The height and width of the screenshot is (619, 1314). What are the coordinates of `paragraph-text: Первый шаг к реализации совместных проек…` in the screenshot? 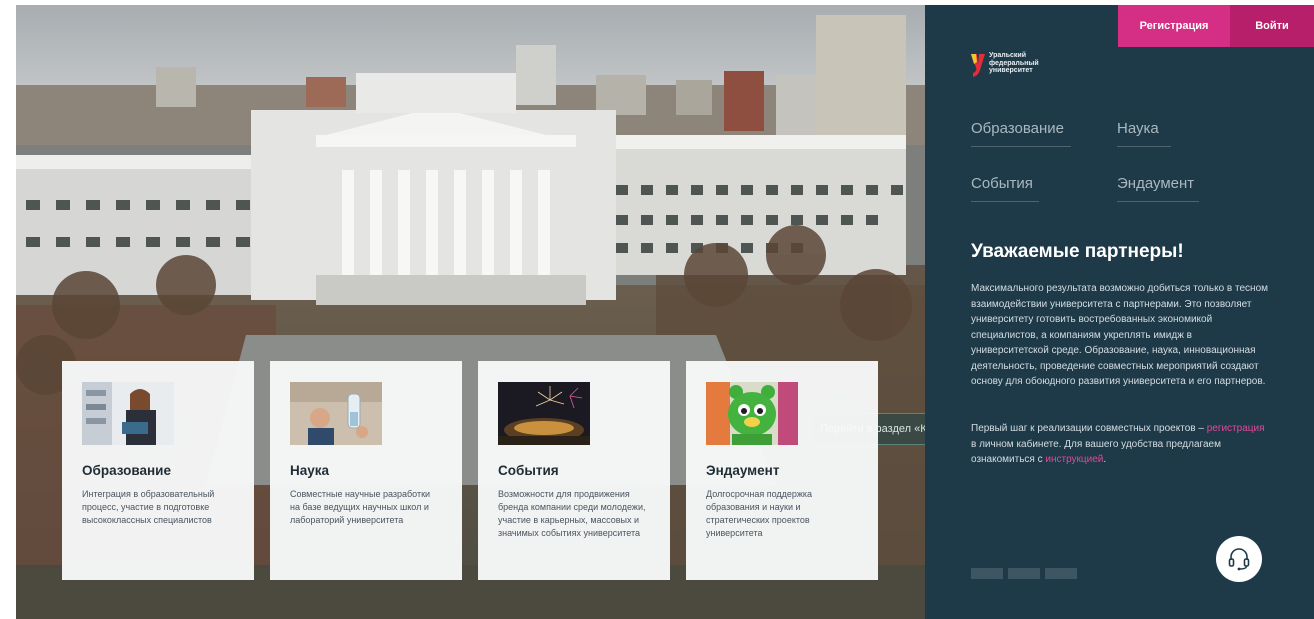 It's located at (1089, 428).